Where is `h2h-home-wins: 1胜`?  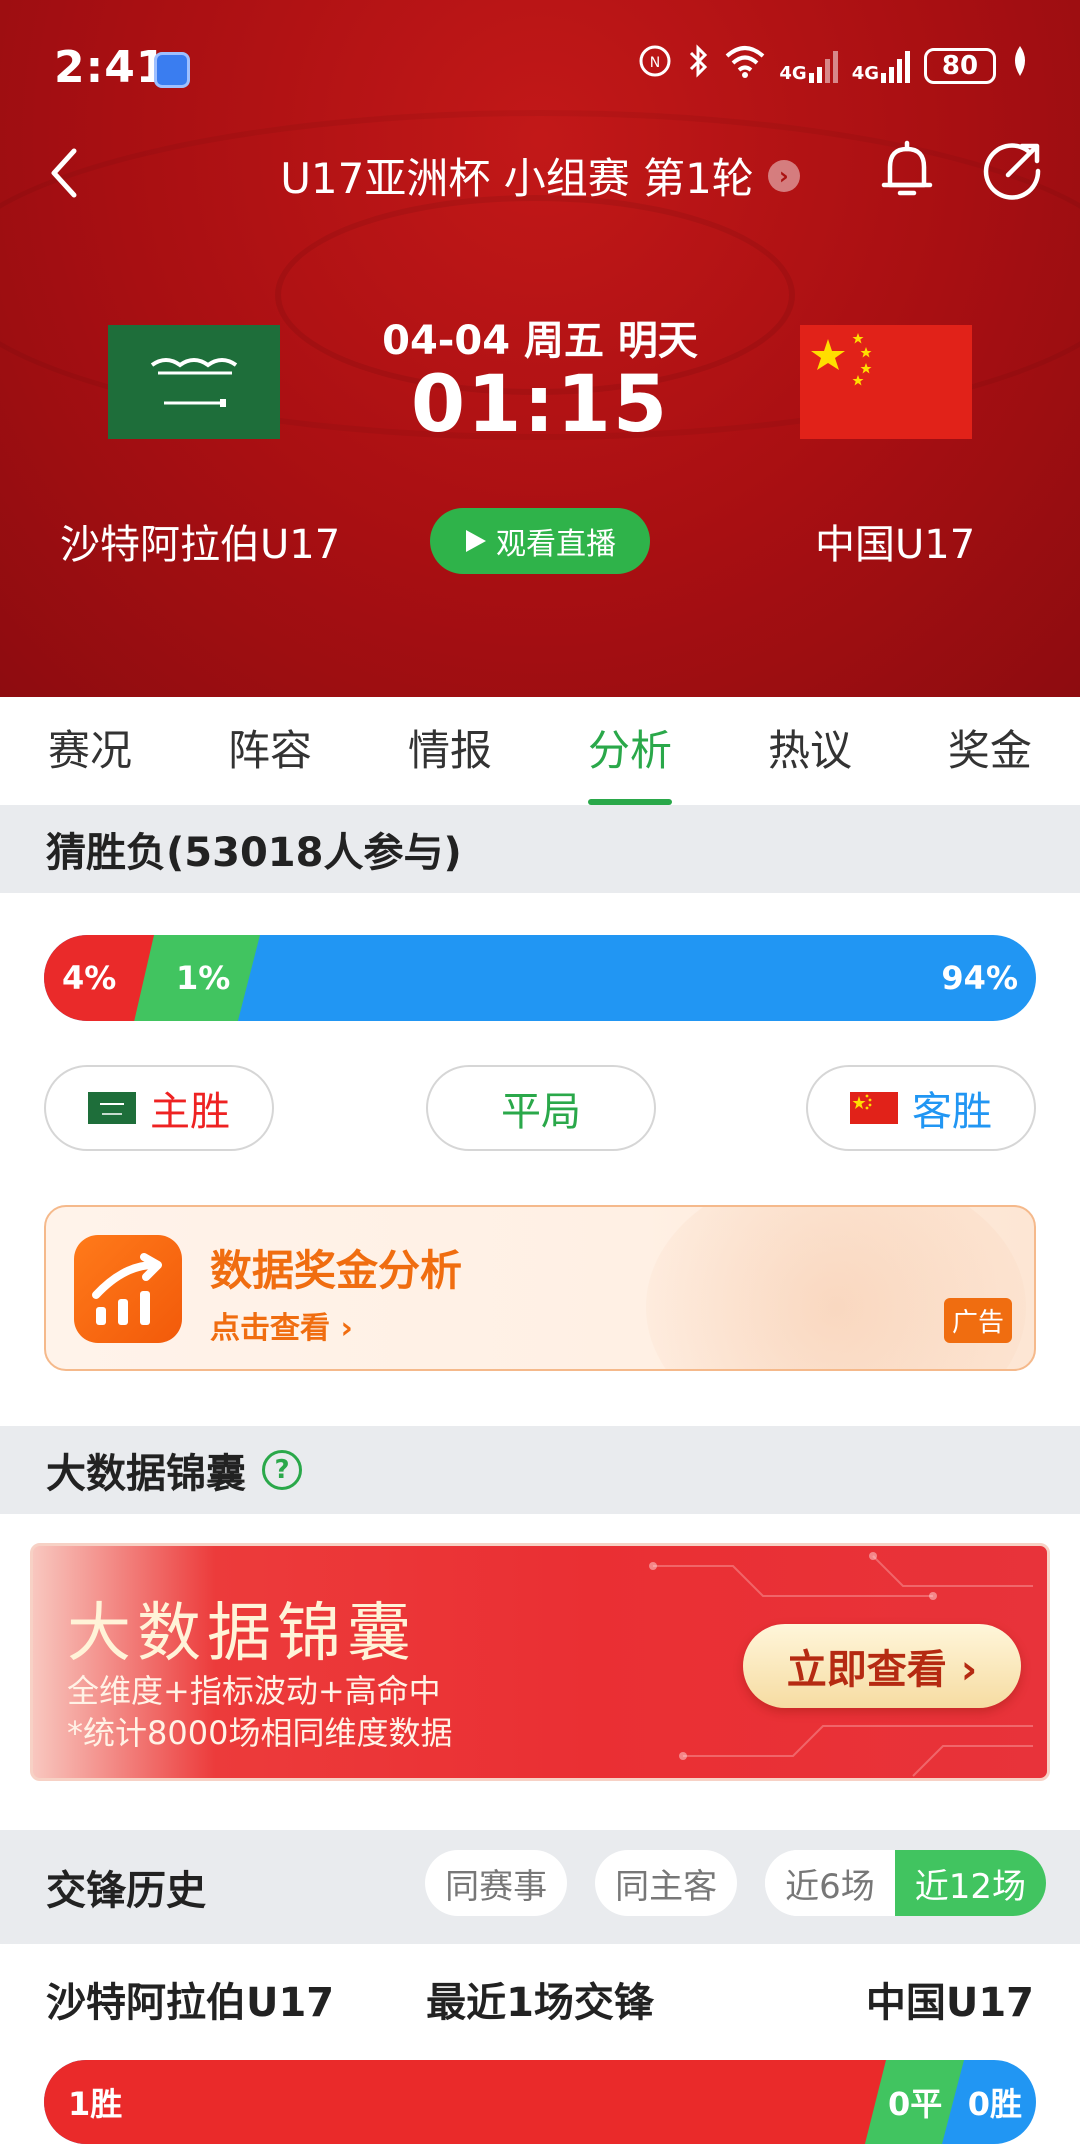
h2h-home-wins: 1胜 is located at coordinates (465, 2102).